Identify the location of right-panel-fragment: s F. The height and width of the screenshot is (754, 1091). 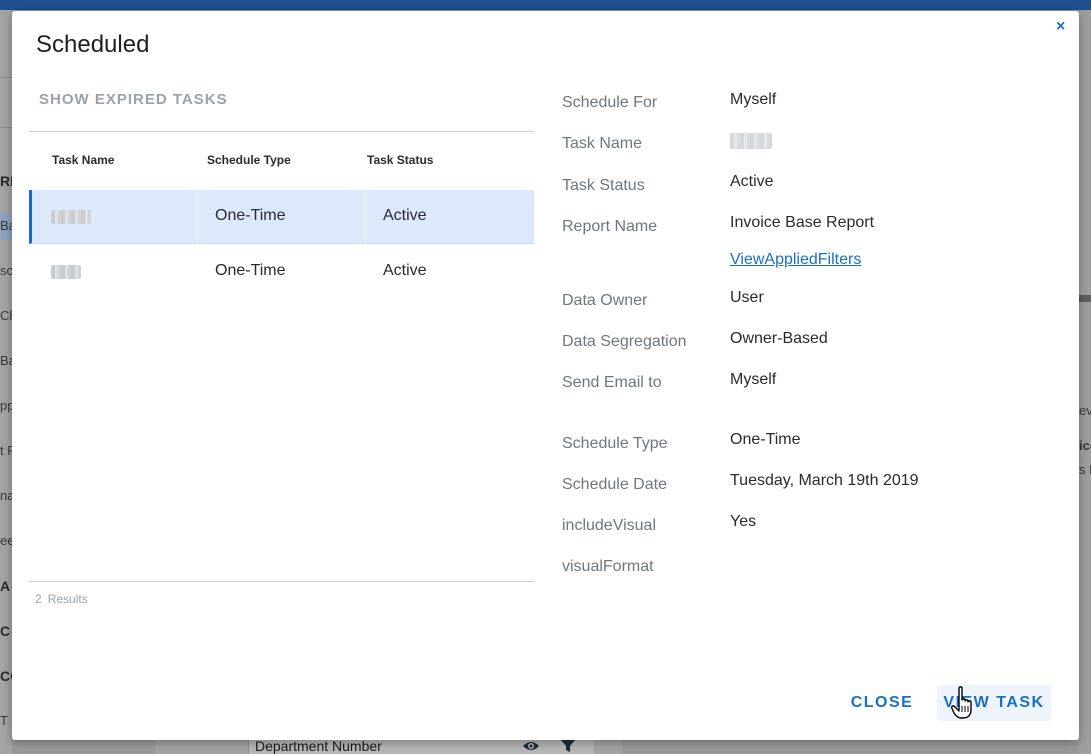
(1085, 469).